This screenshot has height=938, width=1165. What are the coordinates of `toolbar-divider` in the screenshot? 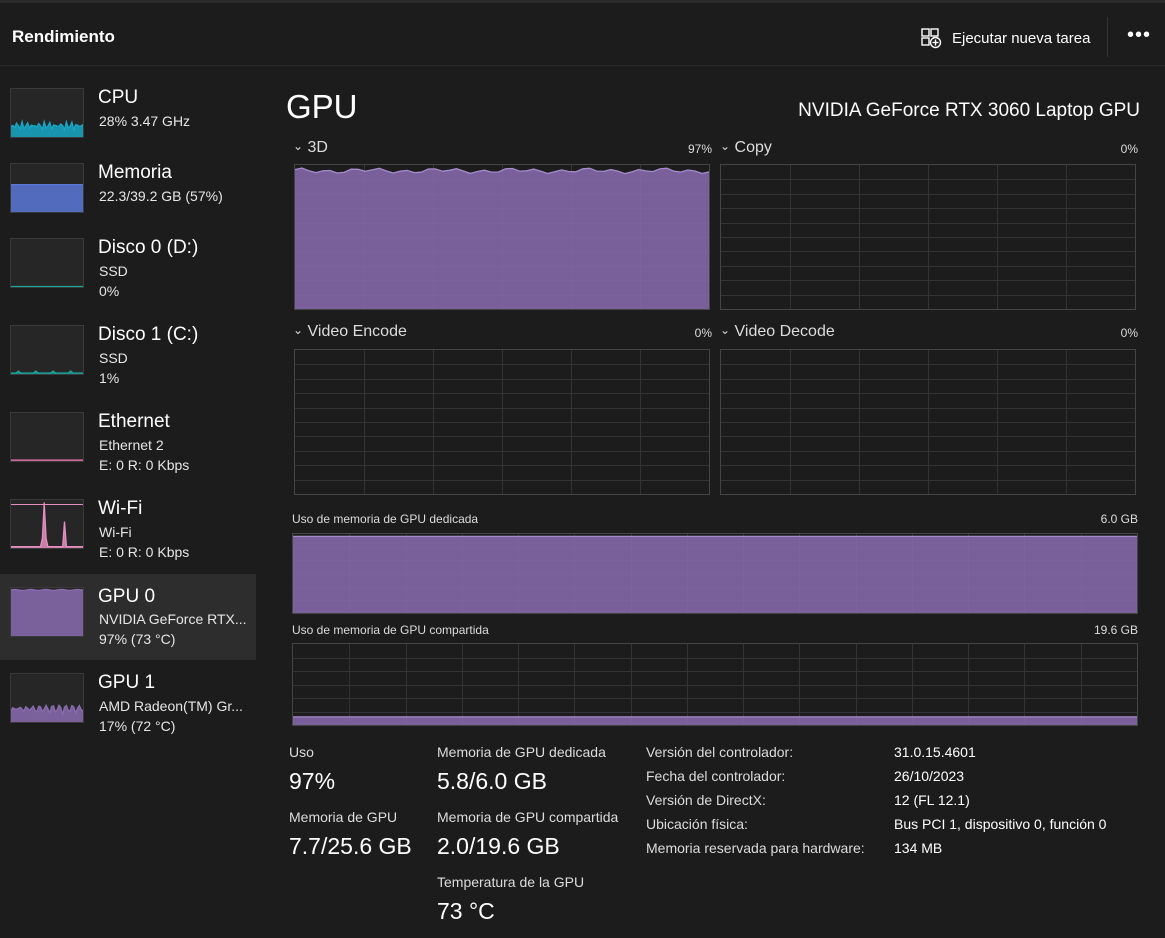 It's located at (1107, 37).